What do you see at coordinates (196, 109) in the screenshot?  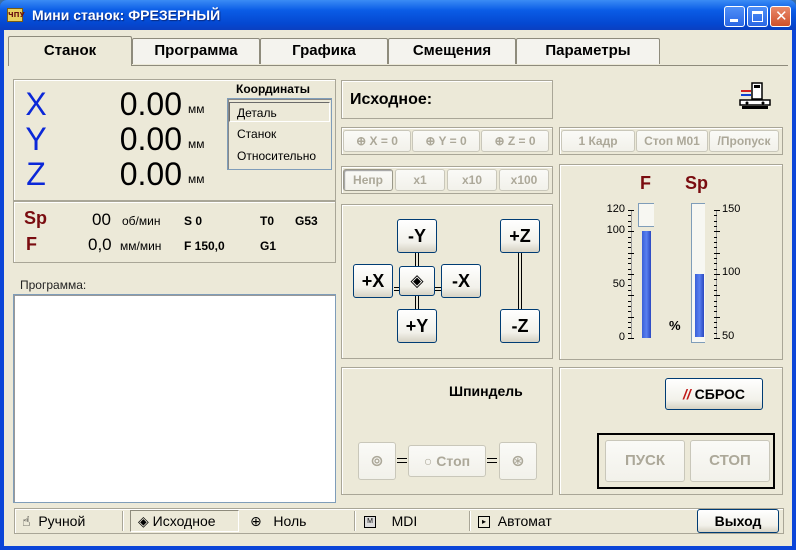 I see `axis-x-unit: мм` at bounding box center [196, 109].